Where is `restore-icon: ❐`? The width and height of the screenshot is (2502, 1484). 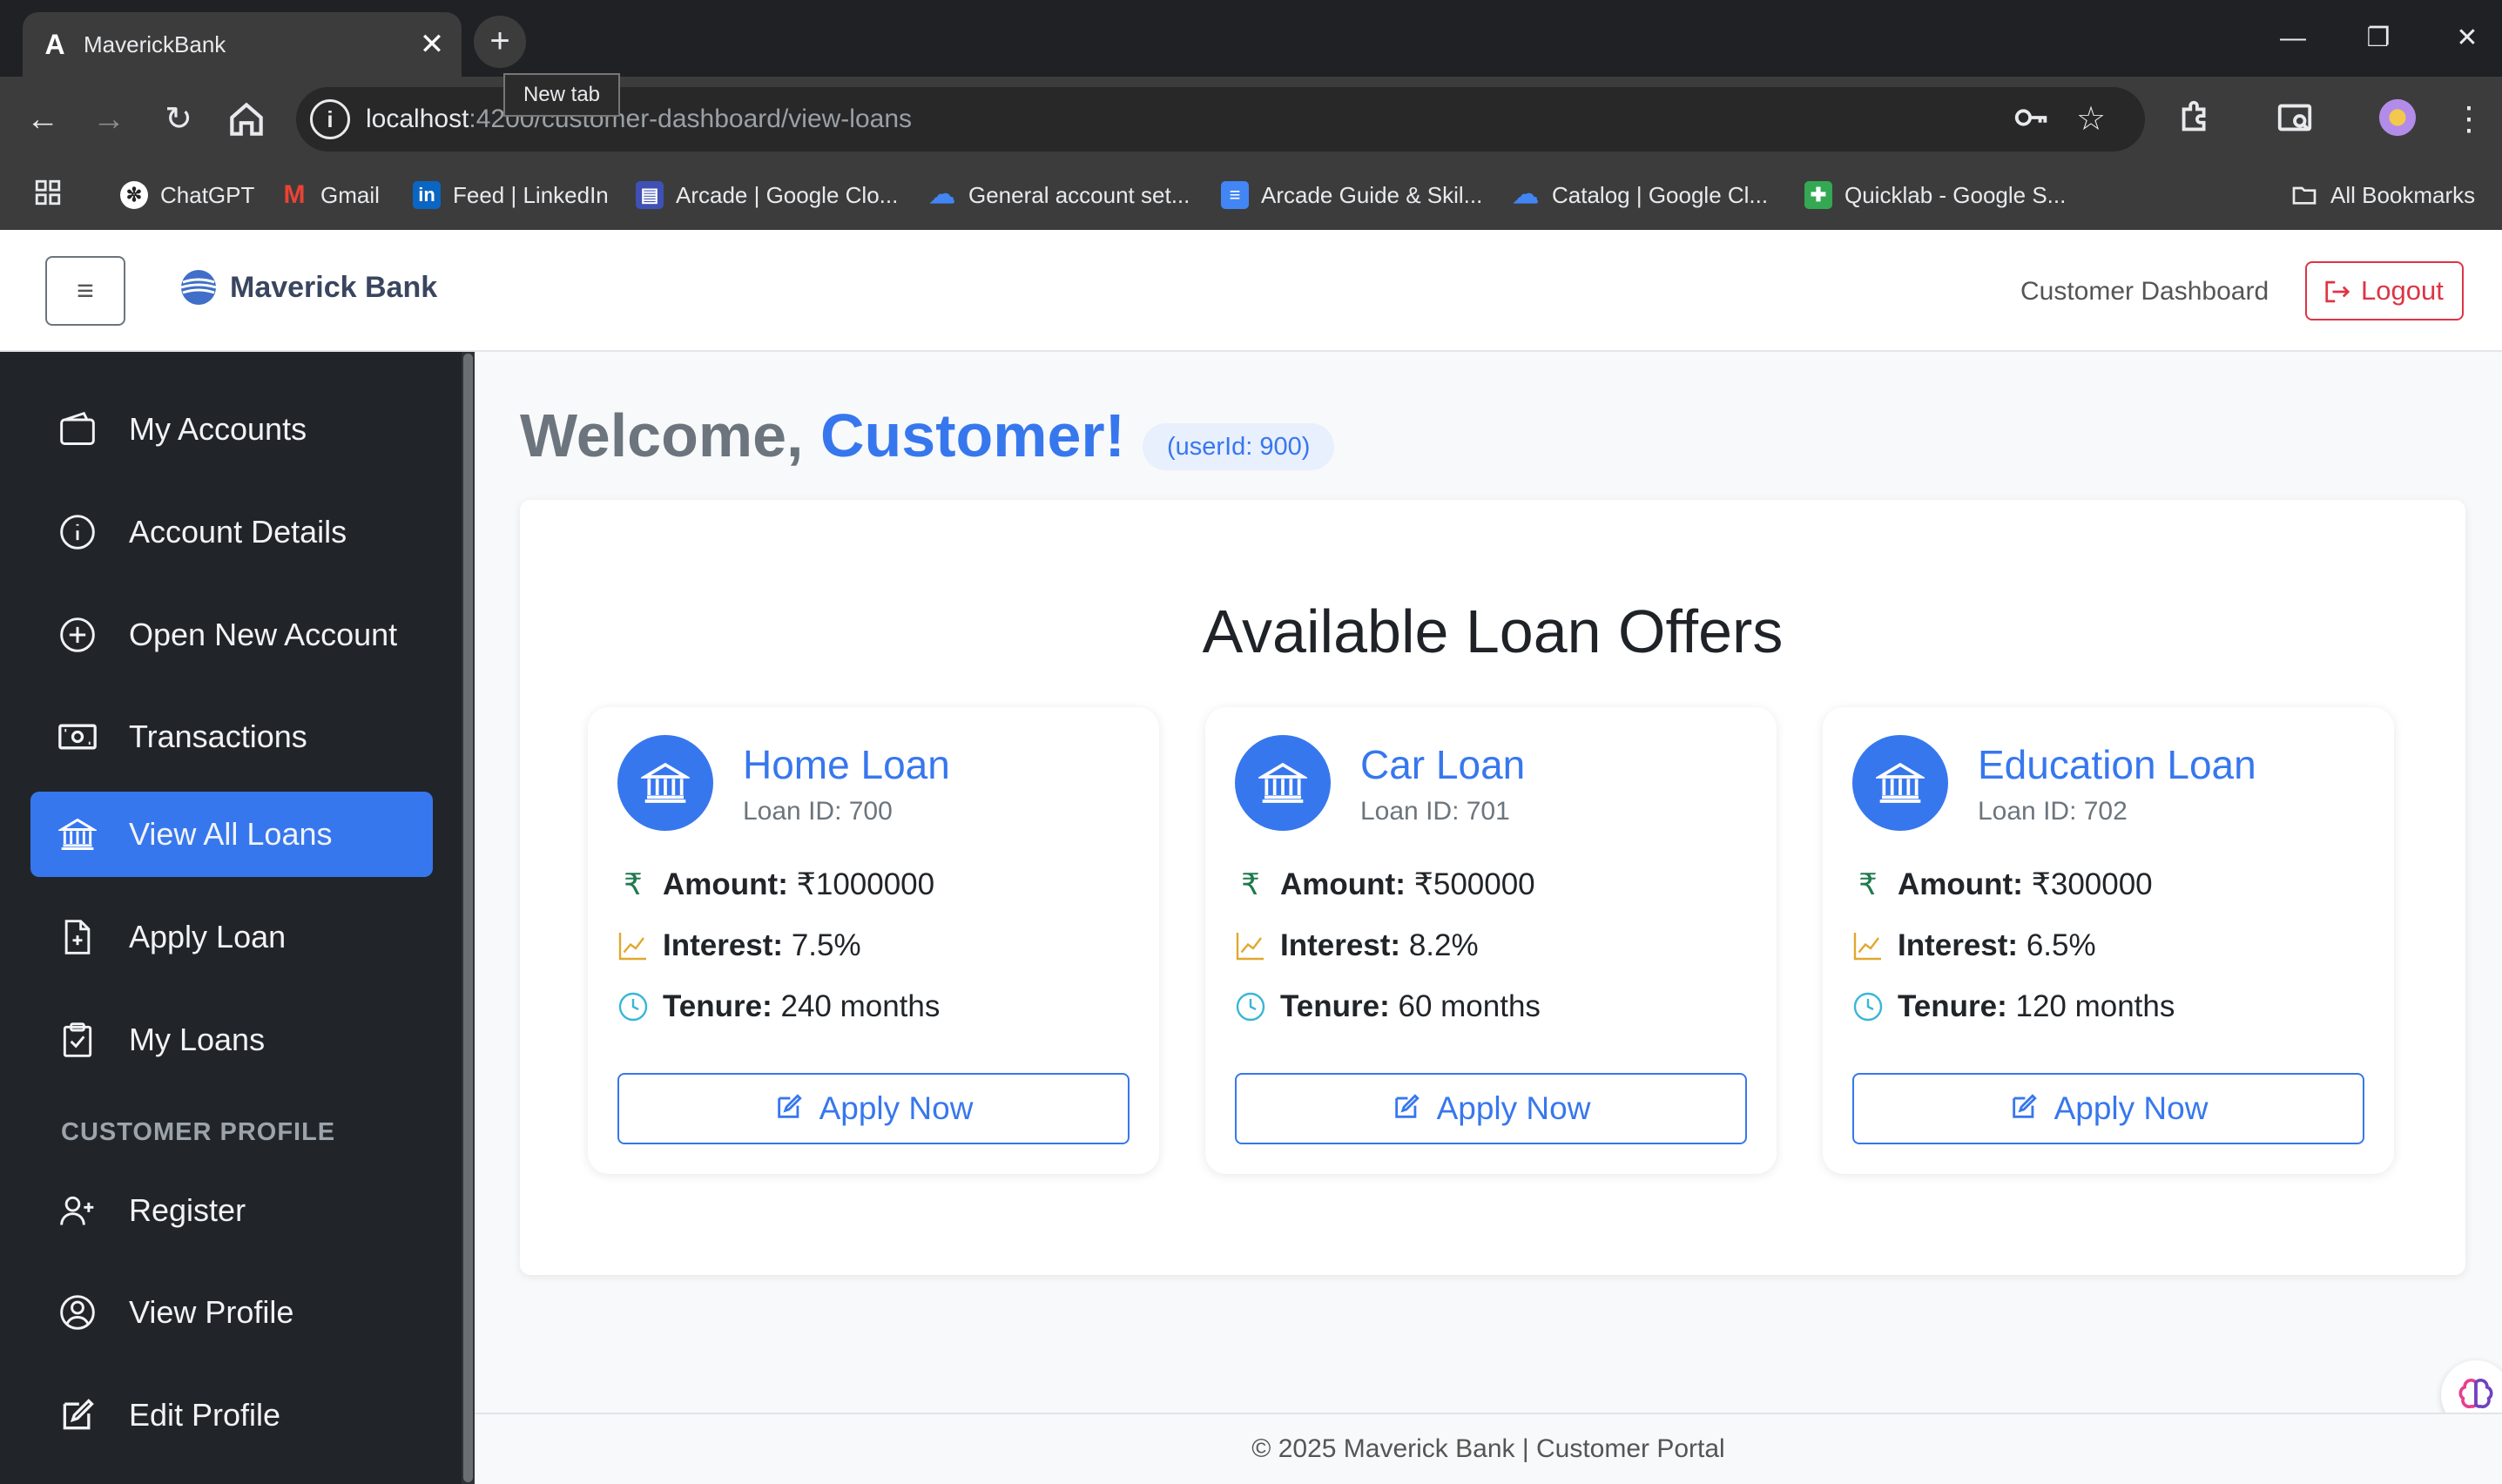 restore-icon: ❐ is located at coordinates (2378, 38).